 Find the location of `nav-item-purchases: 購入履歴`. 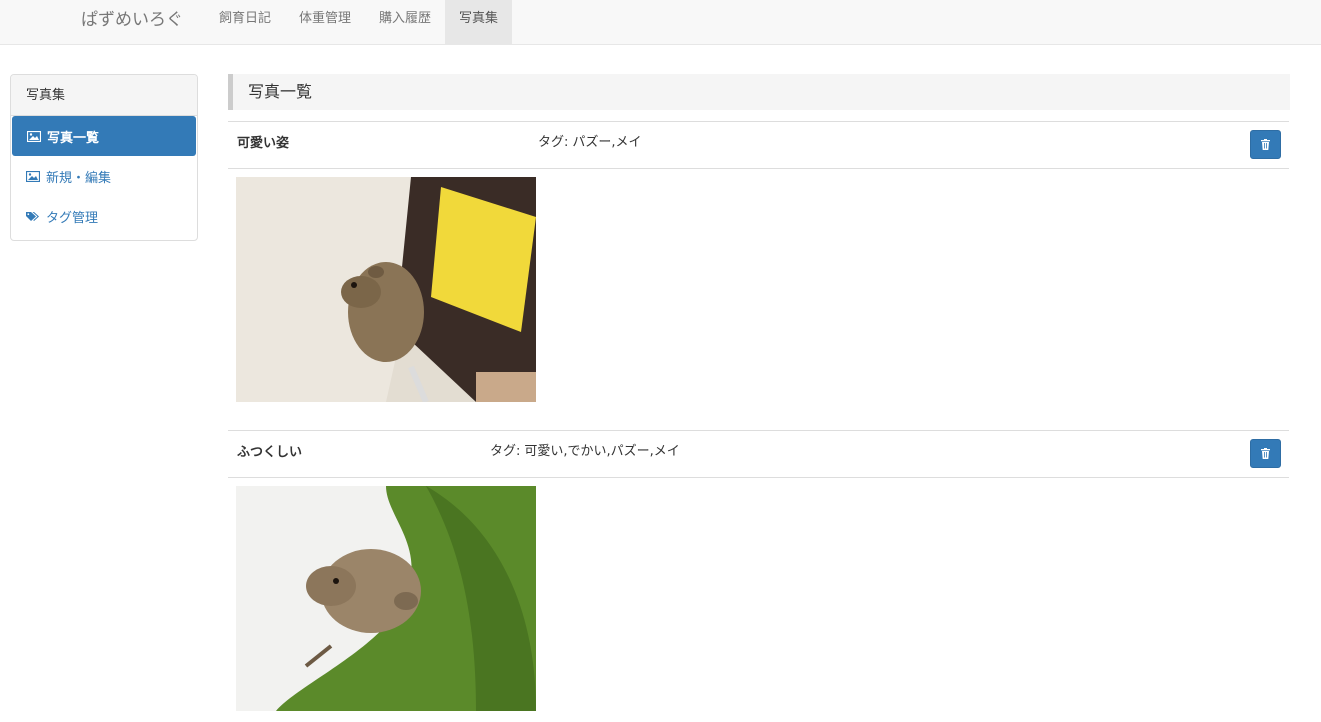

nav-item-purchases: 購入履歴 is located at coordinates (405, 22).